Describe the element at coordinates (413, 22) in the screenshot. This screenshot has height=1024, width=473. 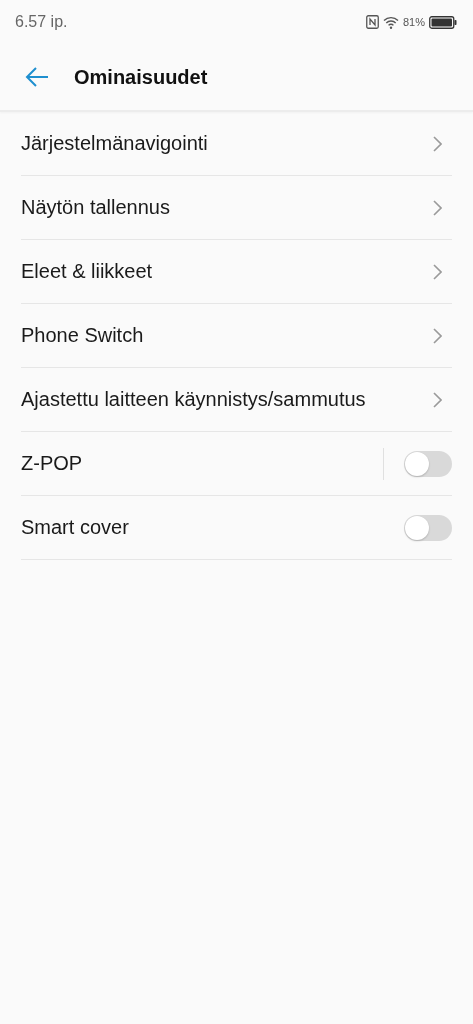
I see `battery-percent: 81%` at that location.